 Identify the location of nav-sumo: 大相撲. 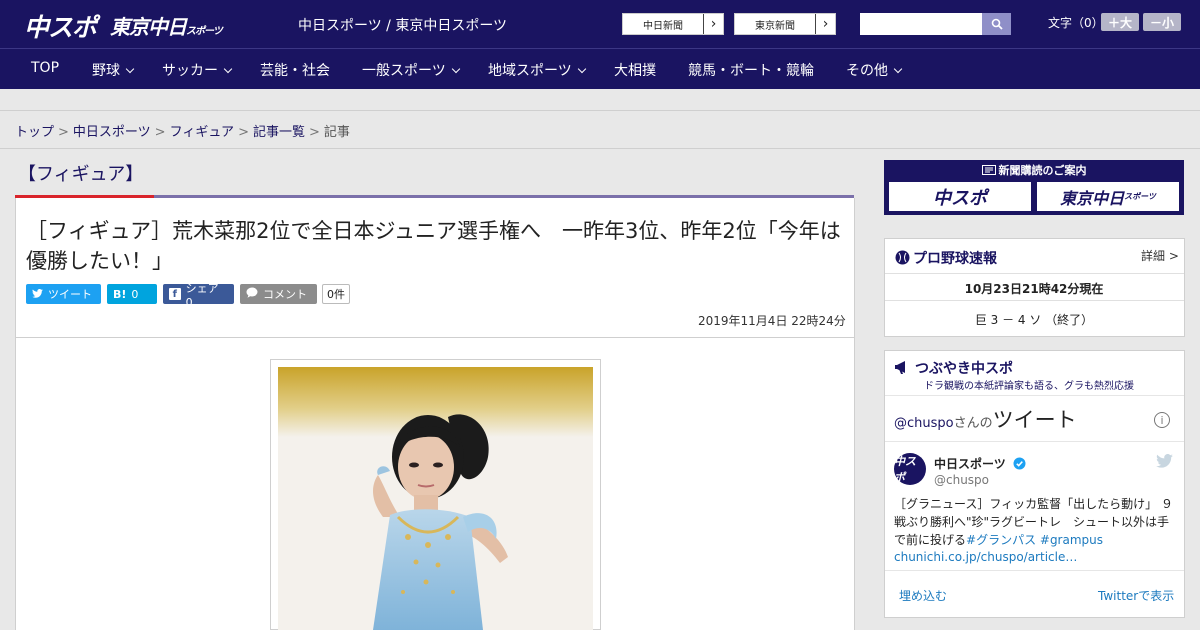
(635, 70).